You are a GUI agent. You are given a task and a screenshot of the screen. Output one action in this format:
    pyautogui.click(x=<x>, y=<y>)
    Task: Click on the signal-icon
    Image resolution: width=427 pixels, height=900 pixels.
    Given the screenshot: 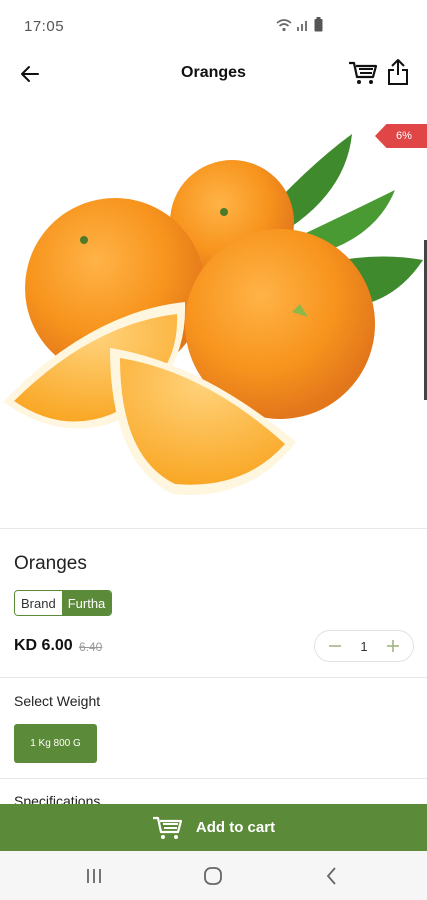 What is the action you would take?
    pyautogui.click(x=302, y=25)
    